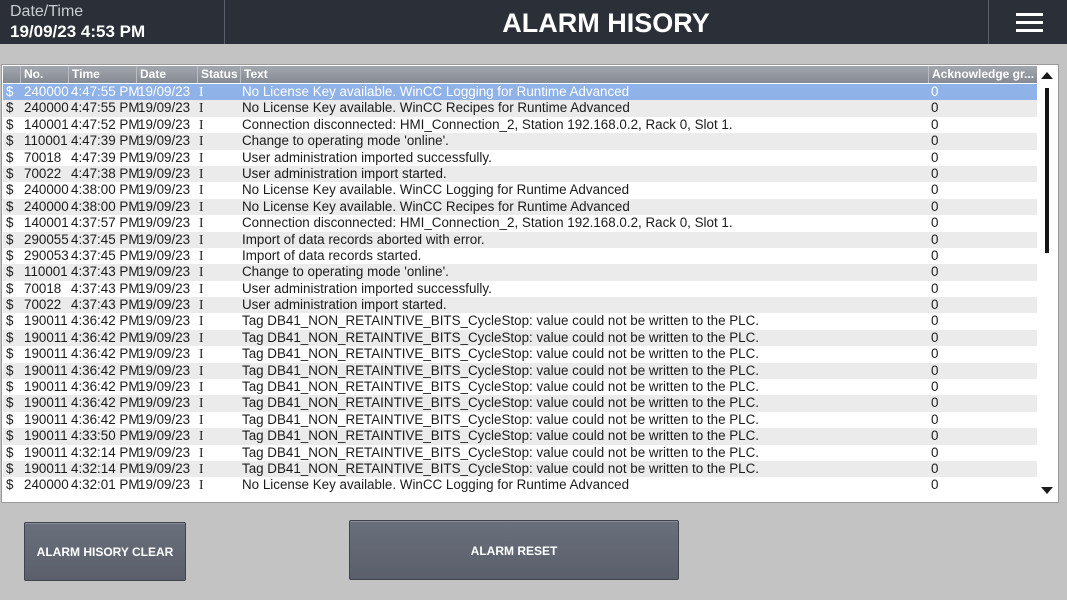 This screenshot has height=600, width=1067. What do you see at coordinates (585, 74) in the screenshot?
I see `column-header-text: Text` at bounding box center [585, 74].